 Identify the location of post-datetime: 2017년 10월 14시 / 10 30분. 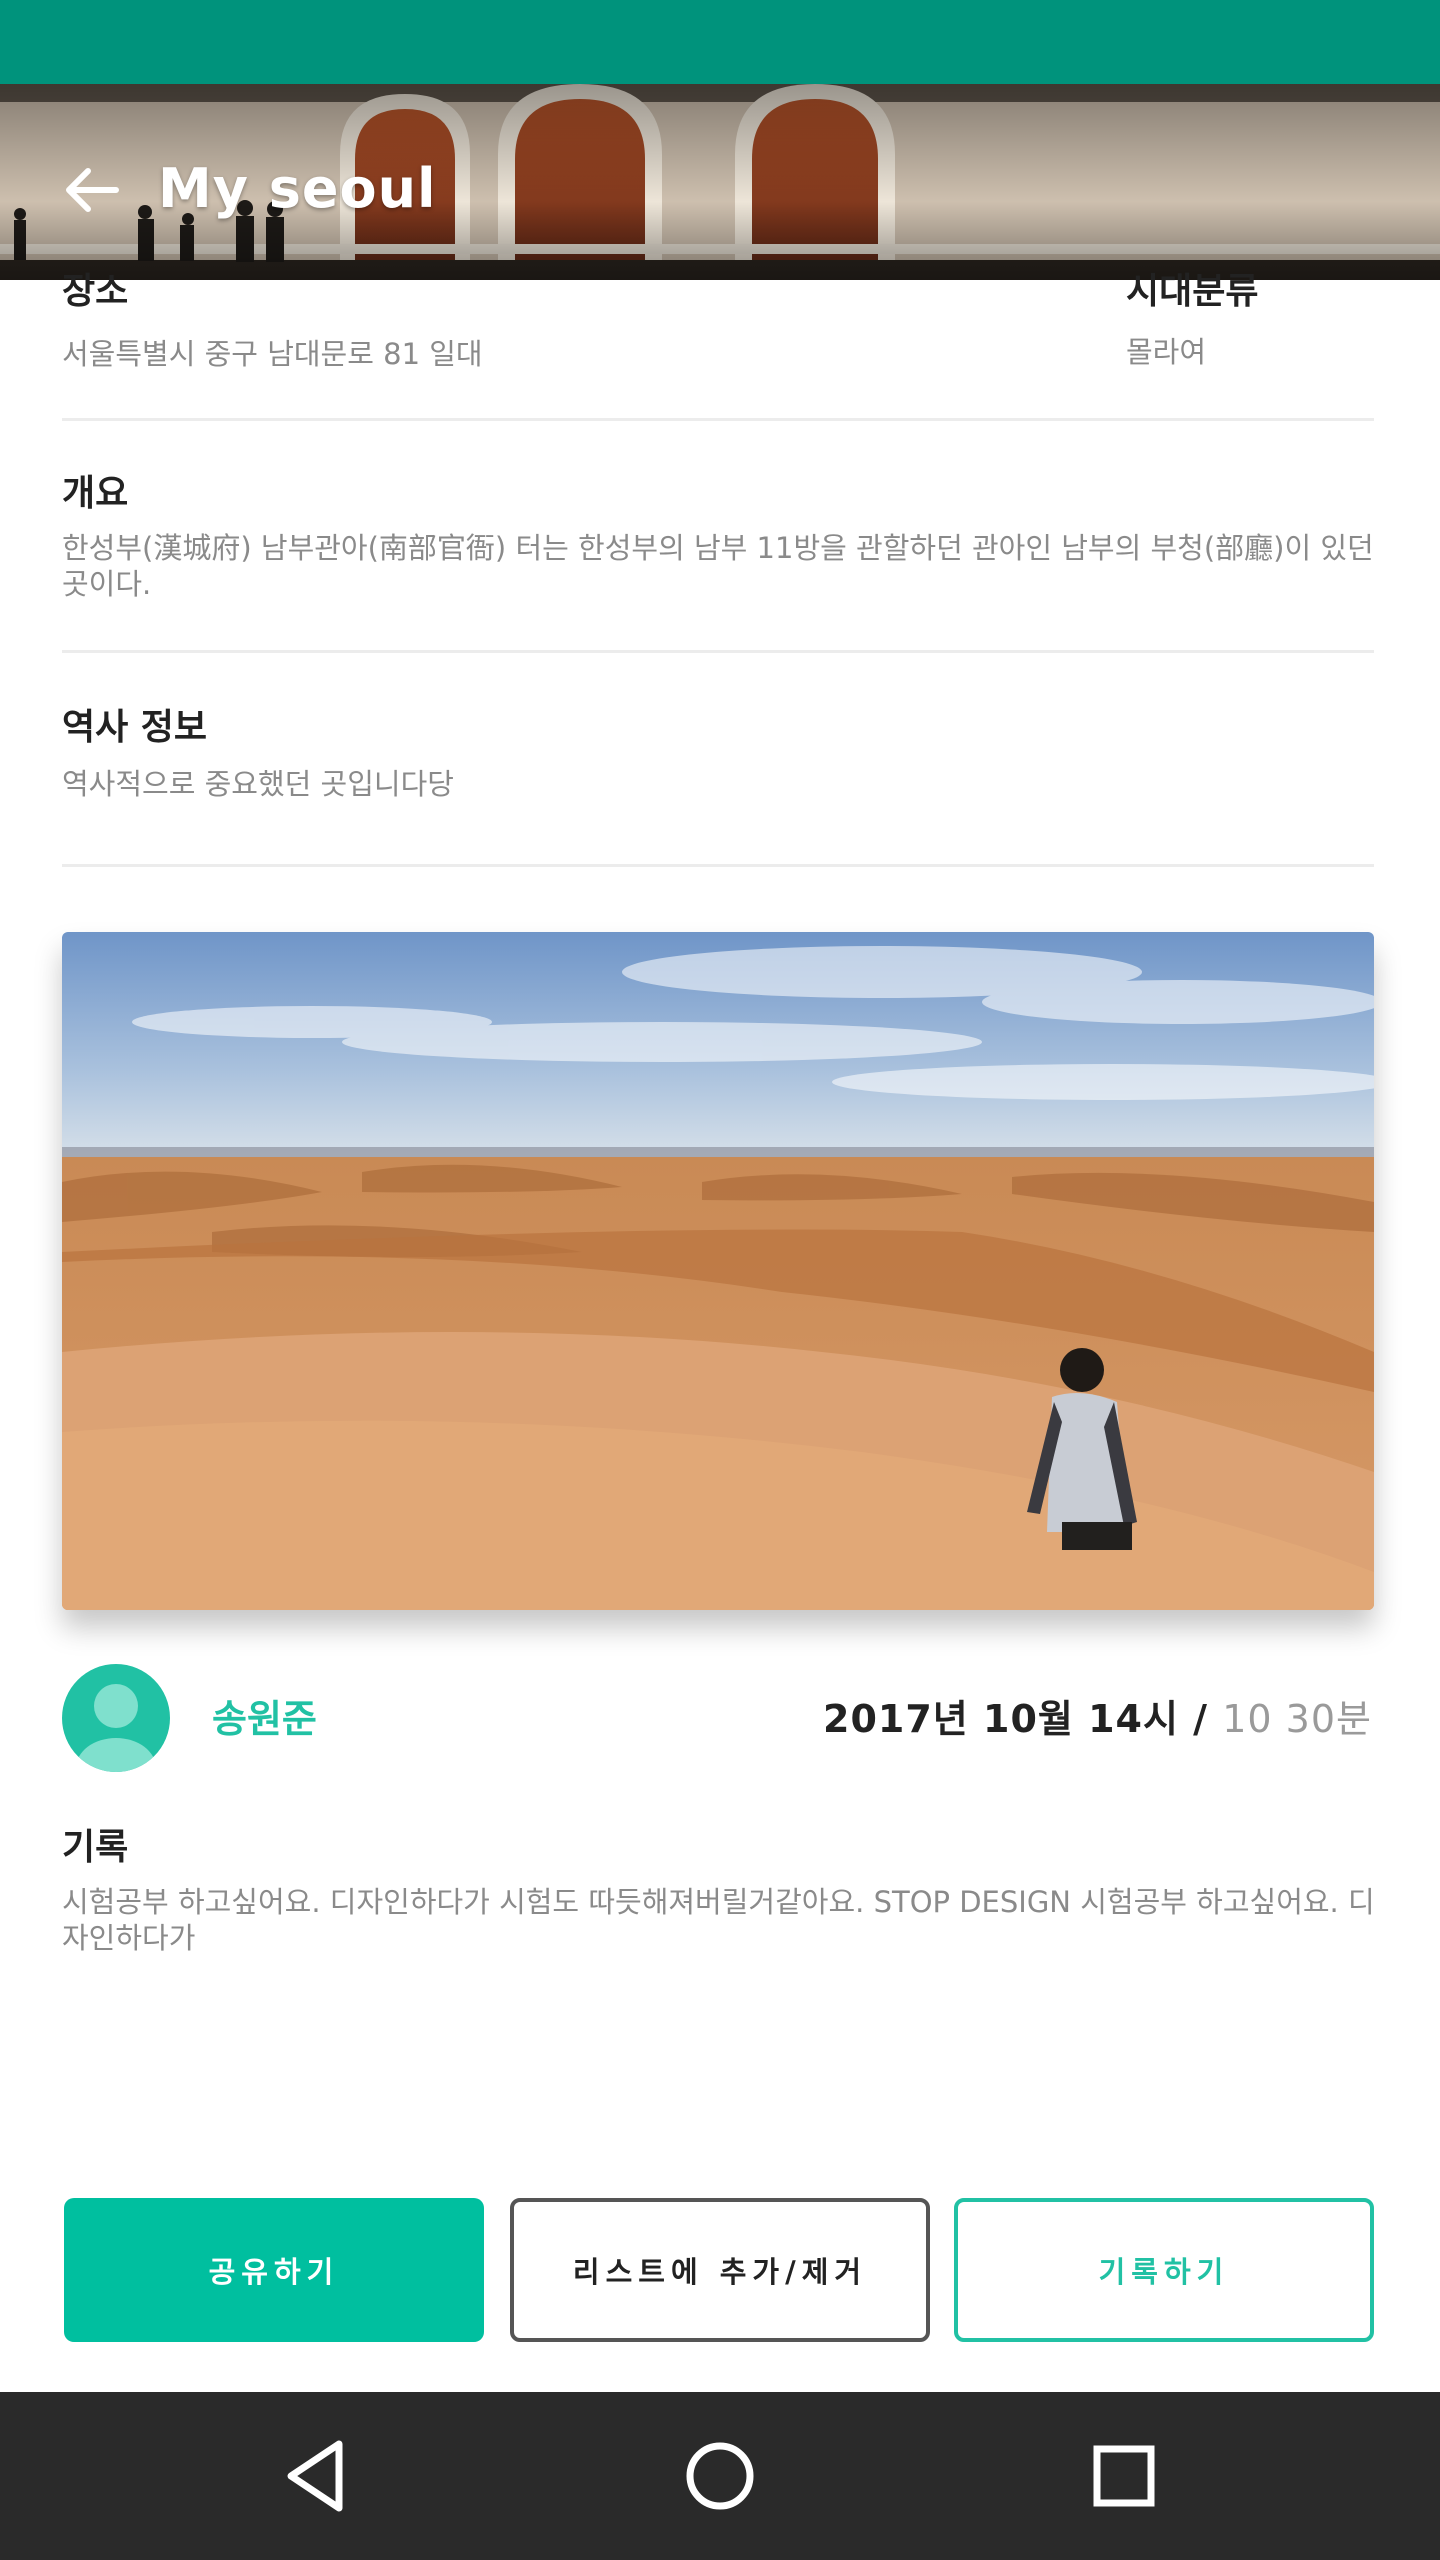
(1097, 1715).